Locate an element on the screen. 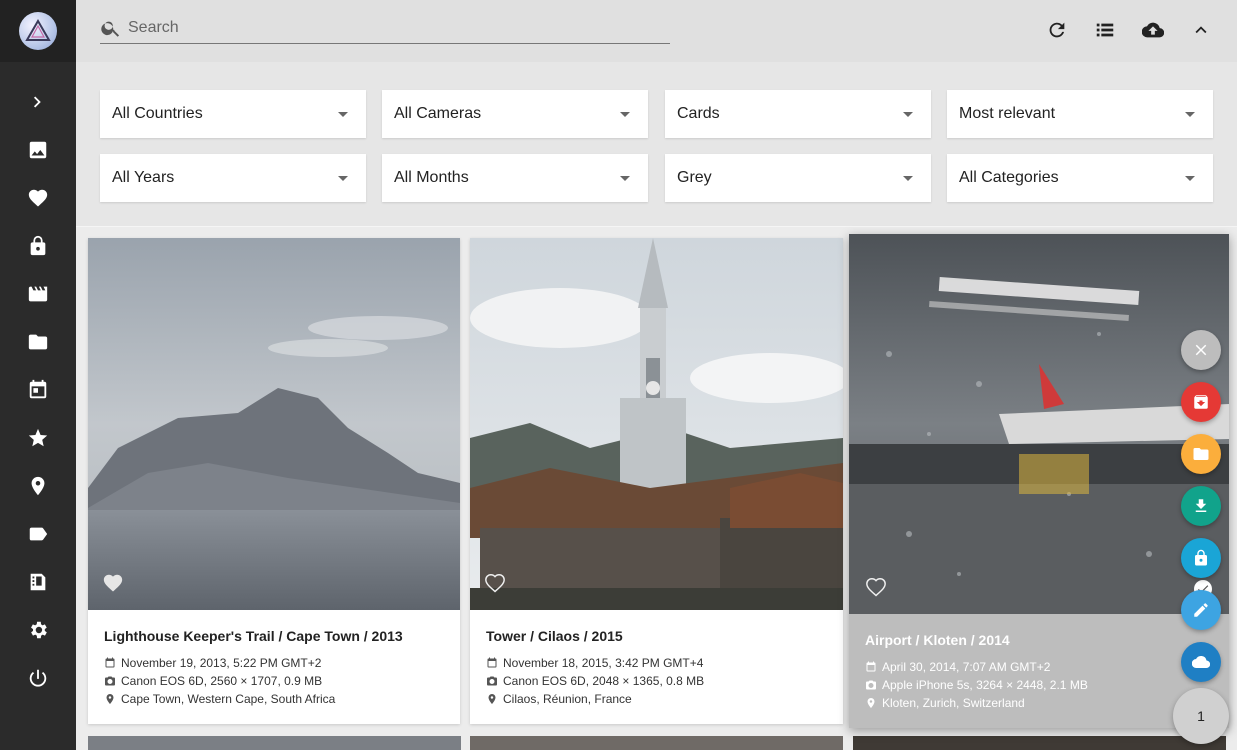  logo-area is located at coordinates (38, 31).